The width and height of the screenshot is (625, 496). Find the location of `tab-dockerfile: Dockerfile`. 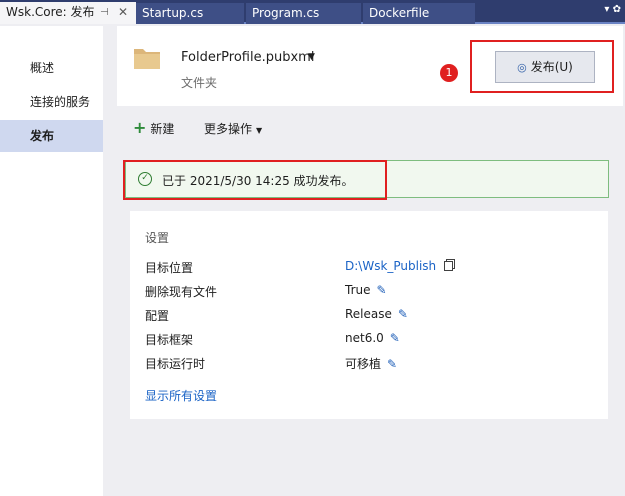

tab-dockerfile: Dockerfile is located at coordinates (419, 13).